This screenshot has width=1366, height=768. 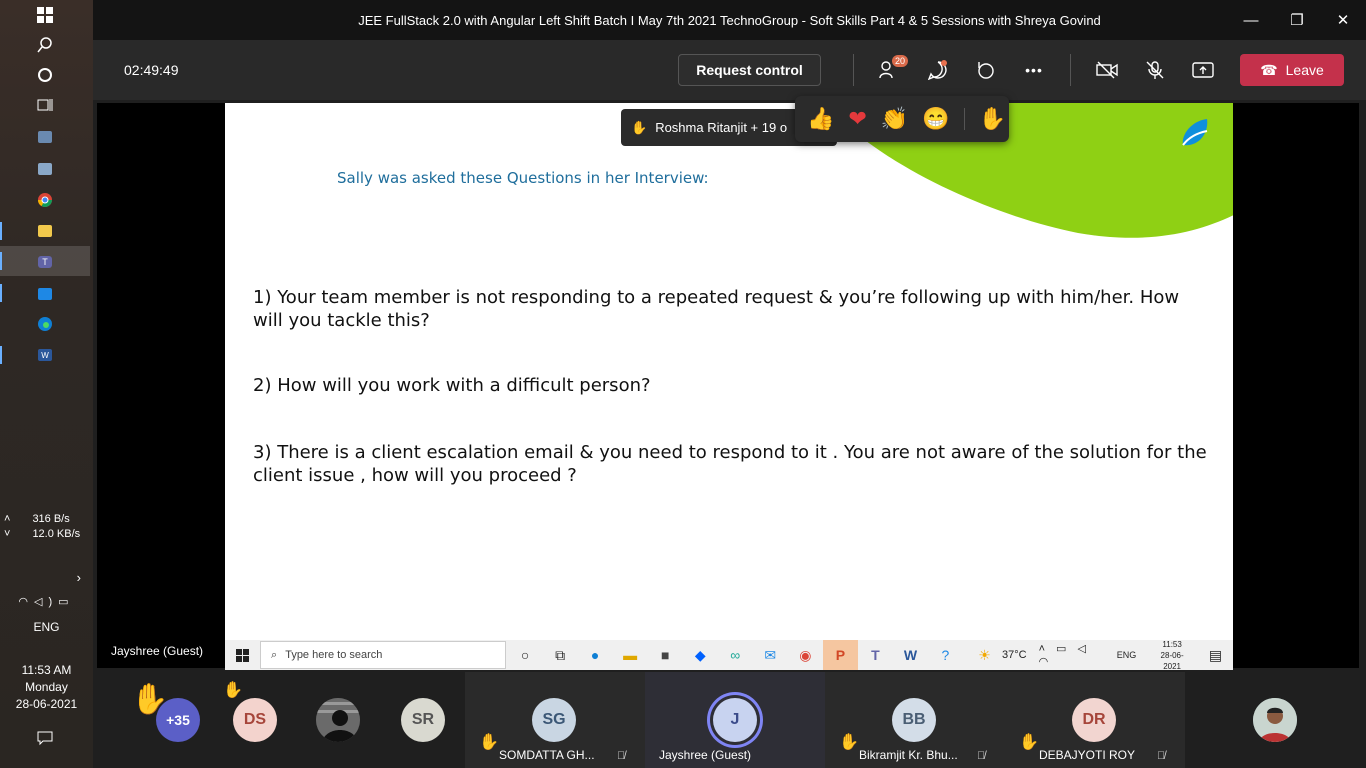 What do you see at coordinates (992, 119) in the screenshot?
I see `raise-hand-reaction-icon: ✋` at bounding box center [992, 119].